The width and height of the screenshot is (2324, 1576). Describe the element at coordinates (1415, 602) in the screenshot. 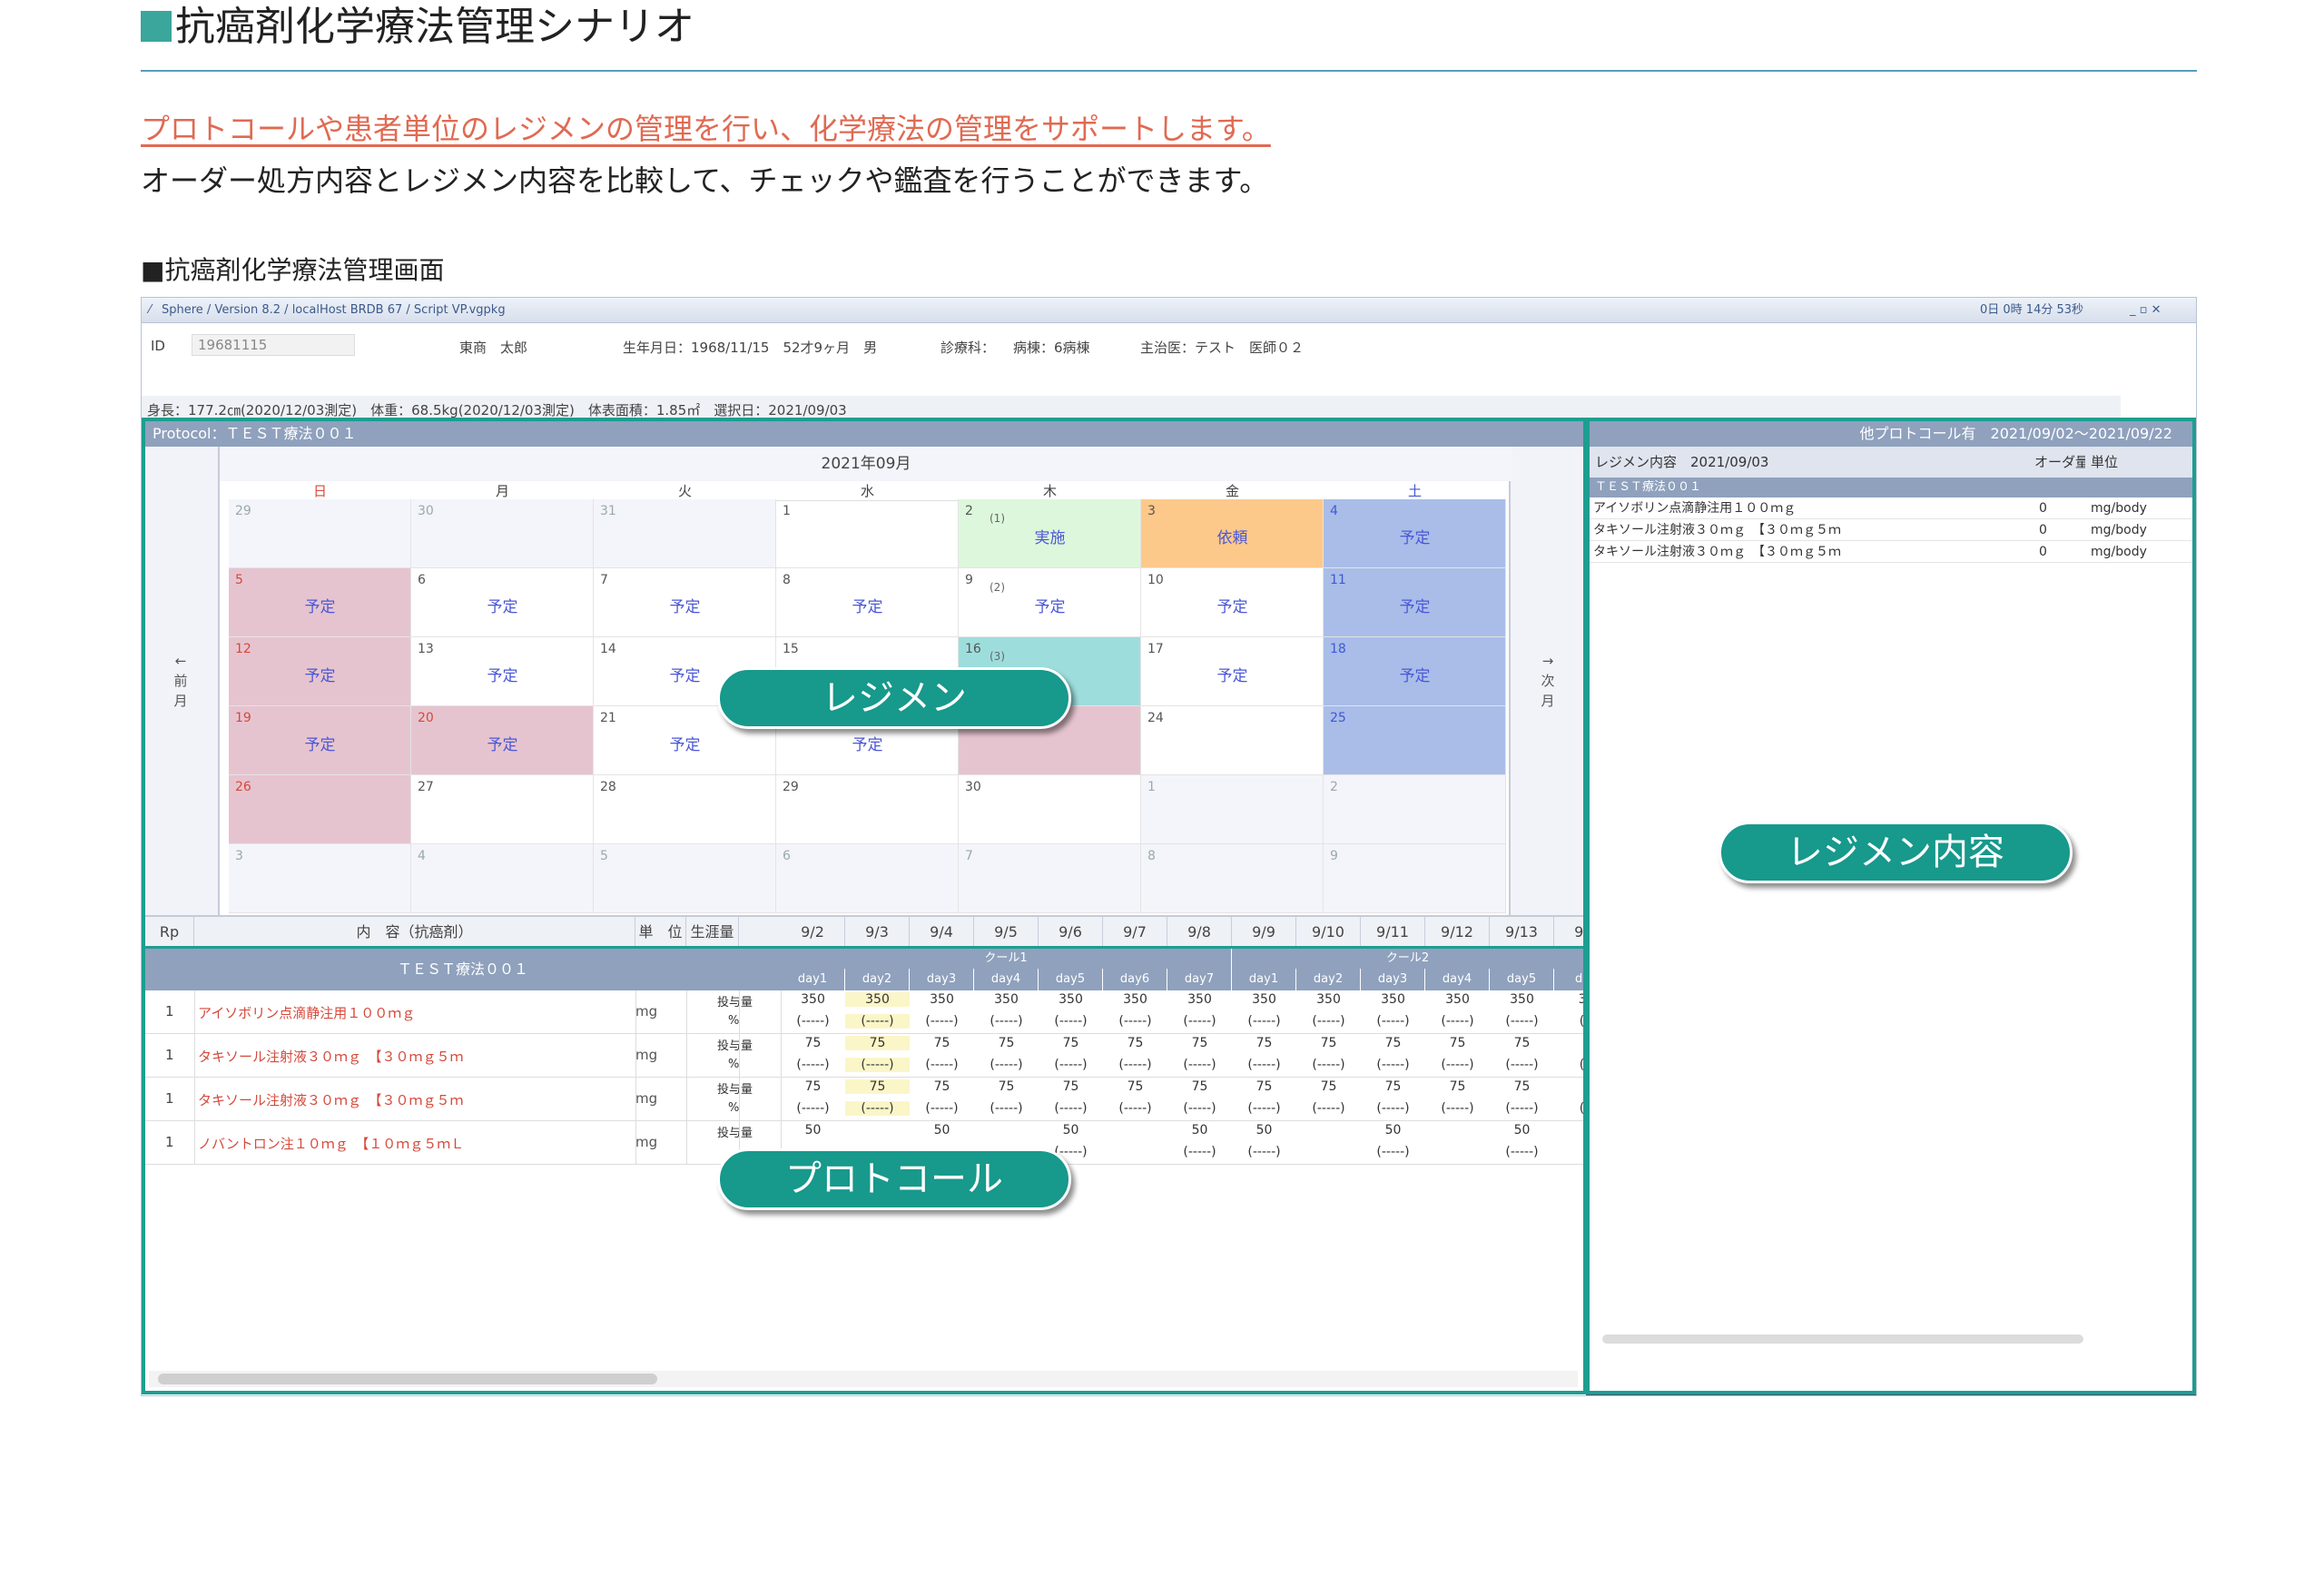

I see `calendar-day: 11 予定` at that location.